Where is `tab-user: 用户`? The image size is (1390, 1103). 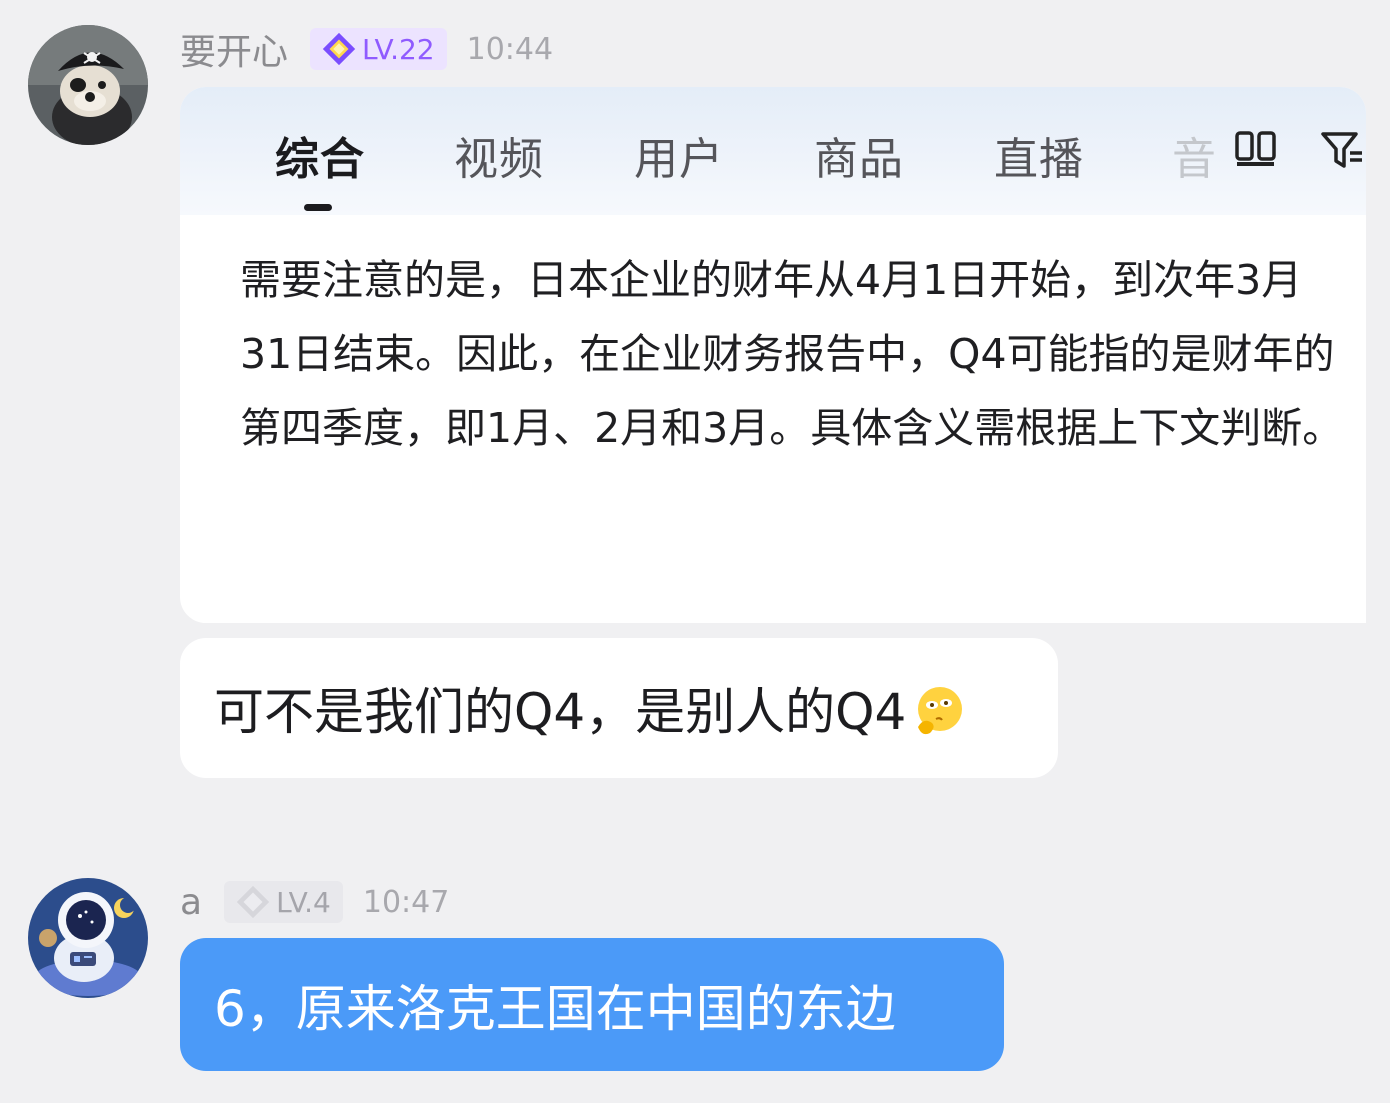
tab-user: 用户 is located at coordinates (679, 159).